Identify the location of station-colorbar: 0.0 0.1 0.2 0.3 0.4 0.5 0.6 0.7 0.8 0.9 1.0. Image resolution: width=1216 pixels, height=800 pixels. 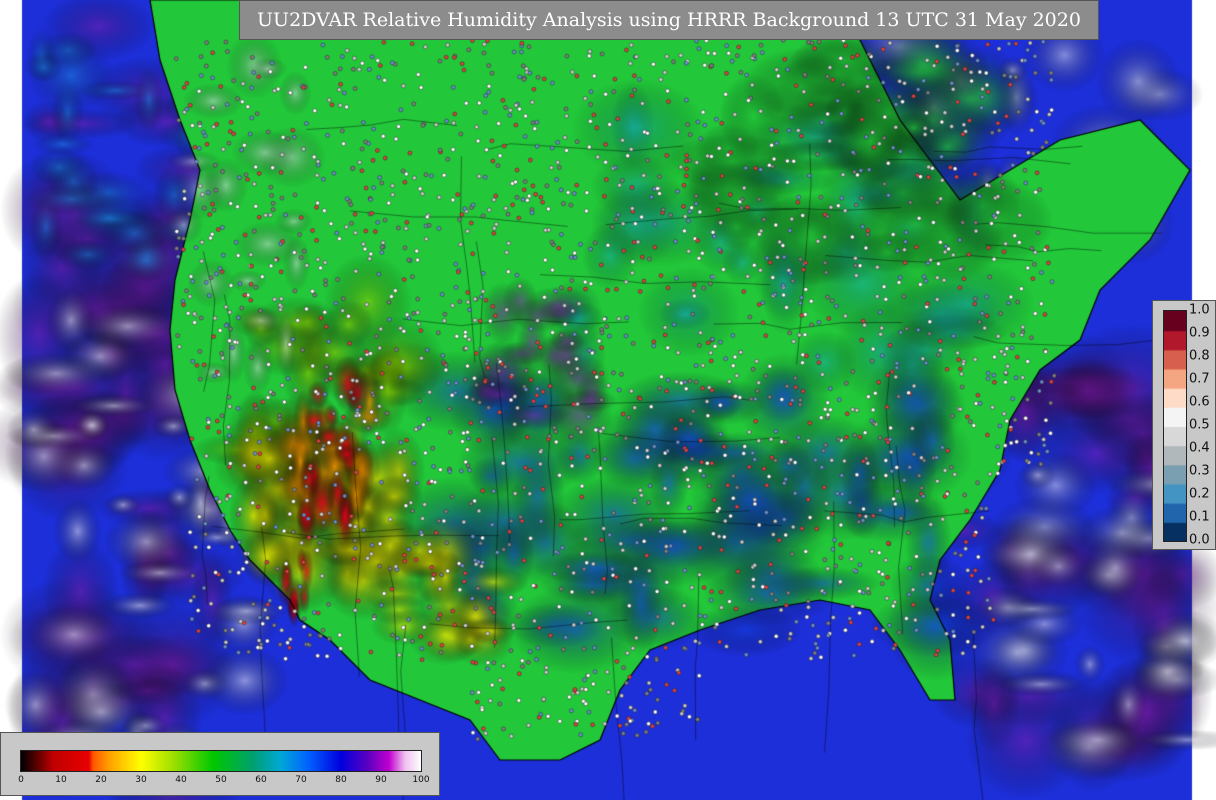
(1184, 425).